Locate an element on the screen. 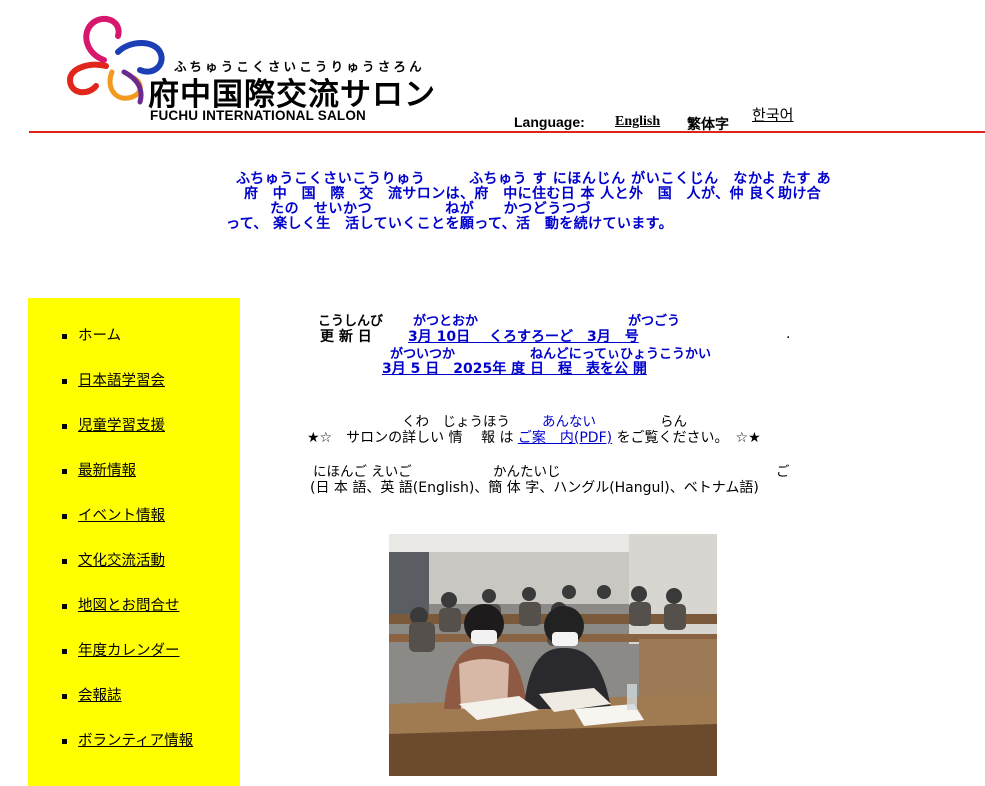 The image size is (985, 786). language-bar: Language: English 繁体字 한국어 is located at coordinates (492, 118).